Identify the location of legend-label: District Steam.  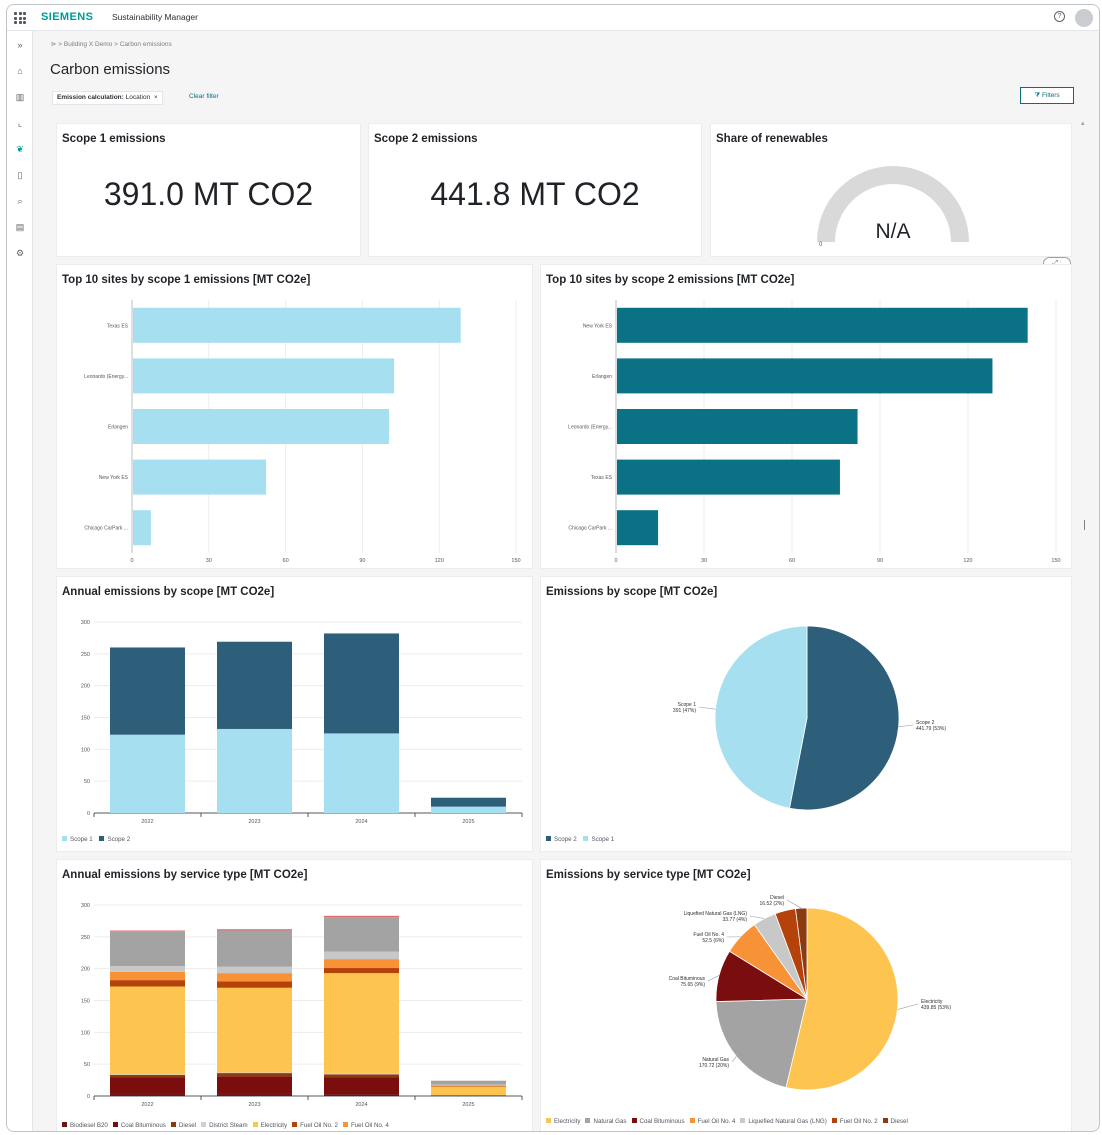
(228, 1125).